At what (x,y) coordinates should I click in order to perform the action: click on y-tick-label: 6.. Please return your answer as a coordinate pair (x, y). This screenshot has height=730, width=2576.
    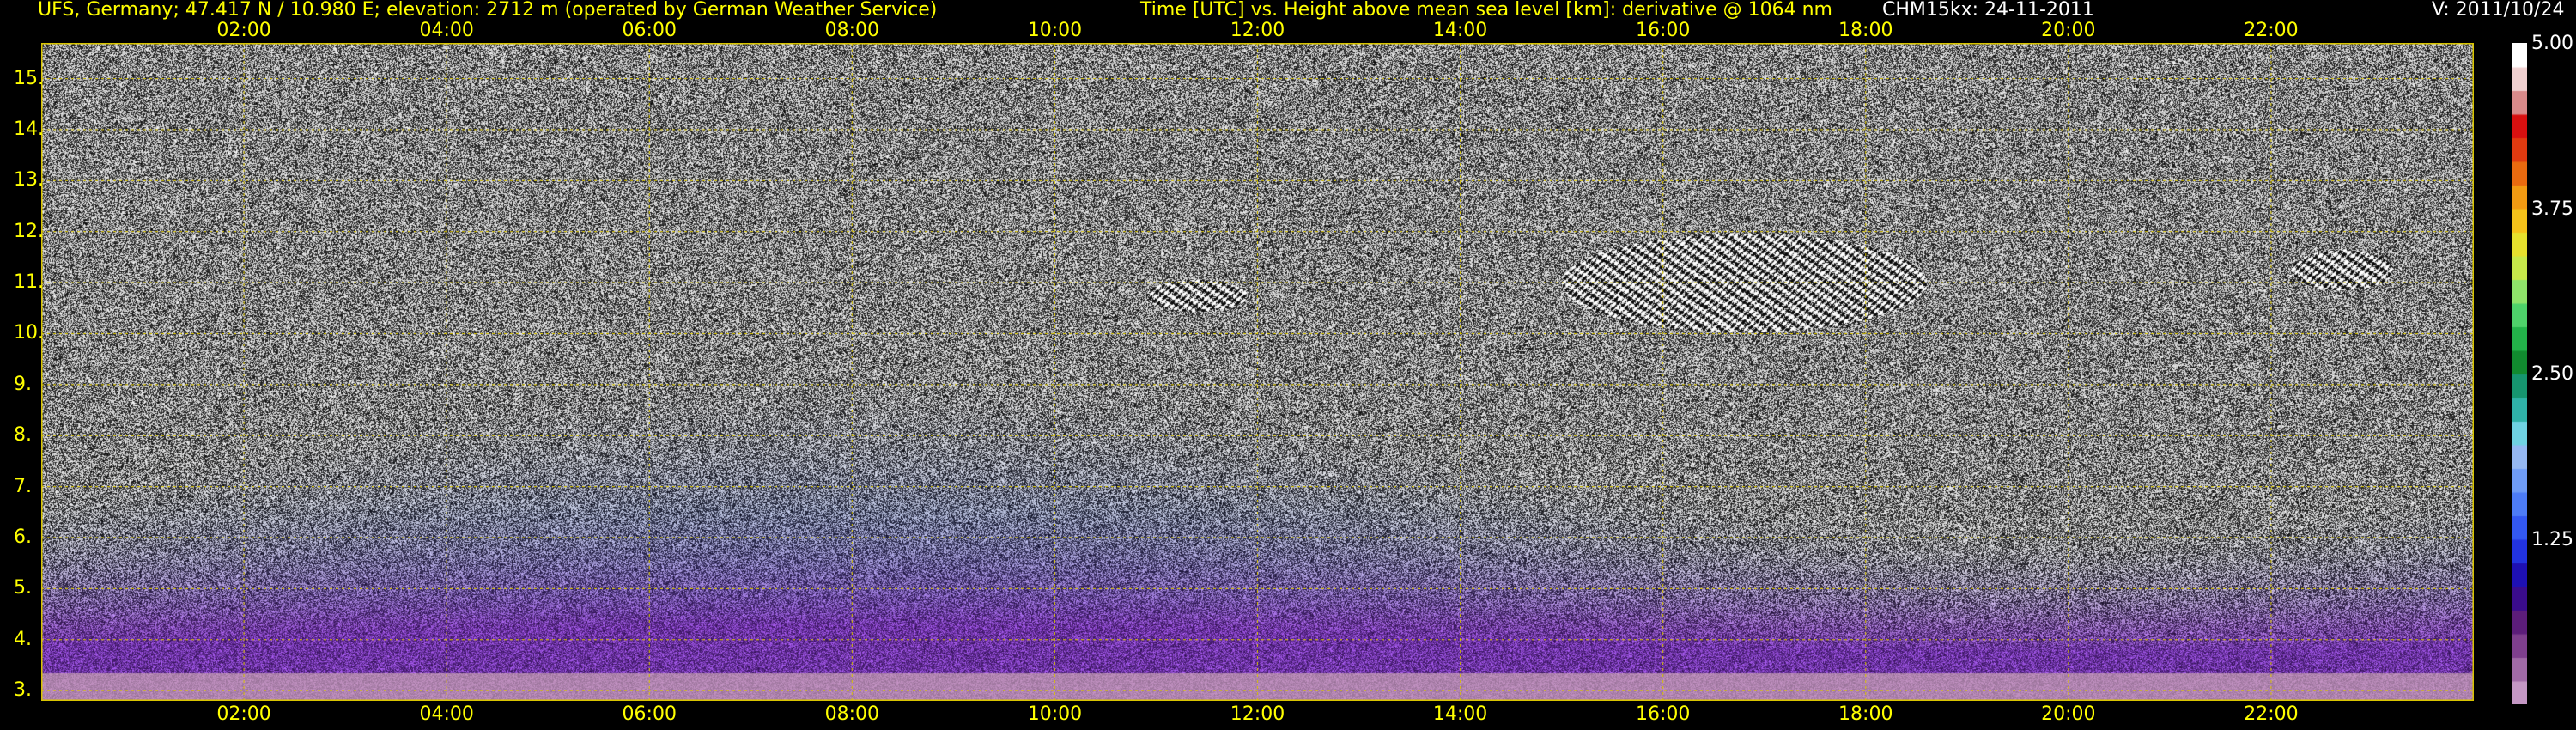
    Looking at the image, I should click on (23, 537).